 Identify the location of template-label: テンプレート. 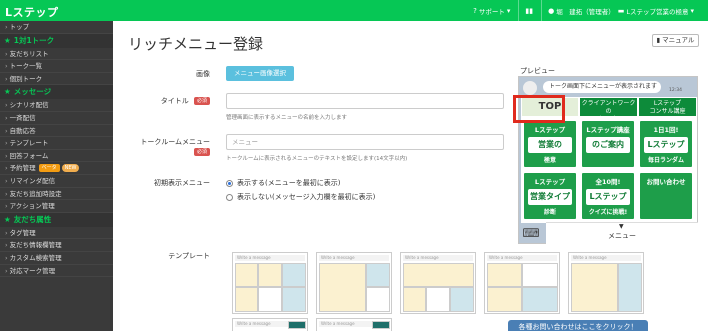
(189, 256).